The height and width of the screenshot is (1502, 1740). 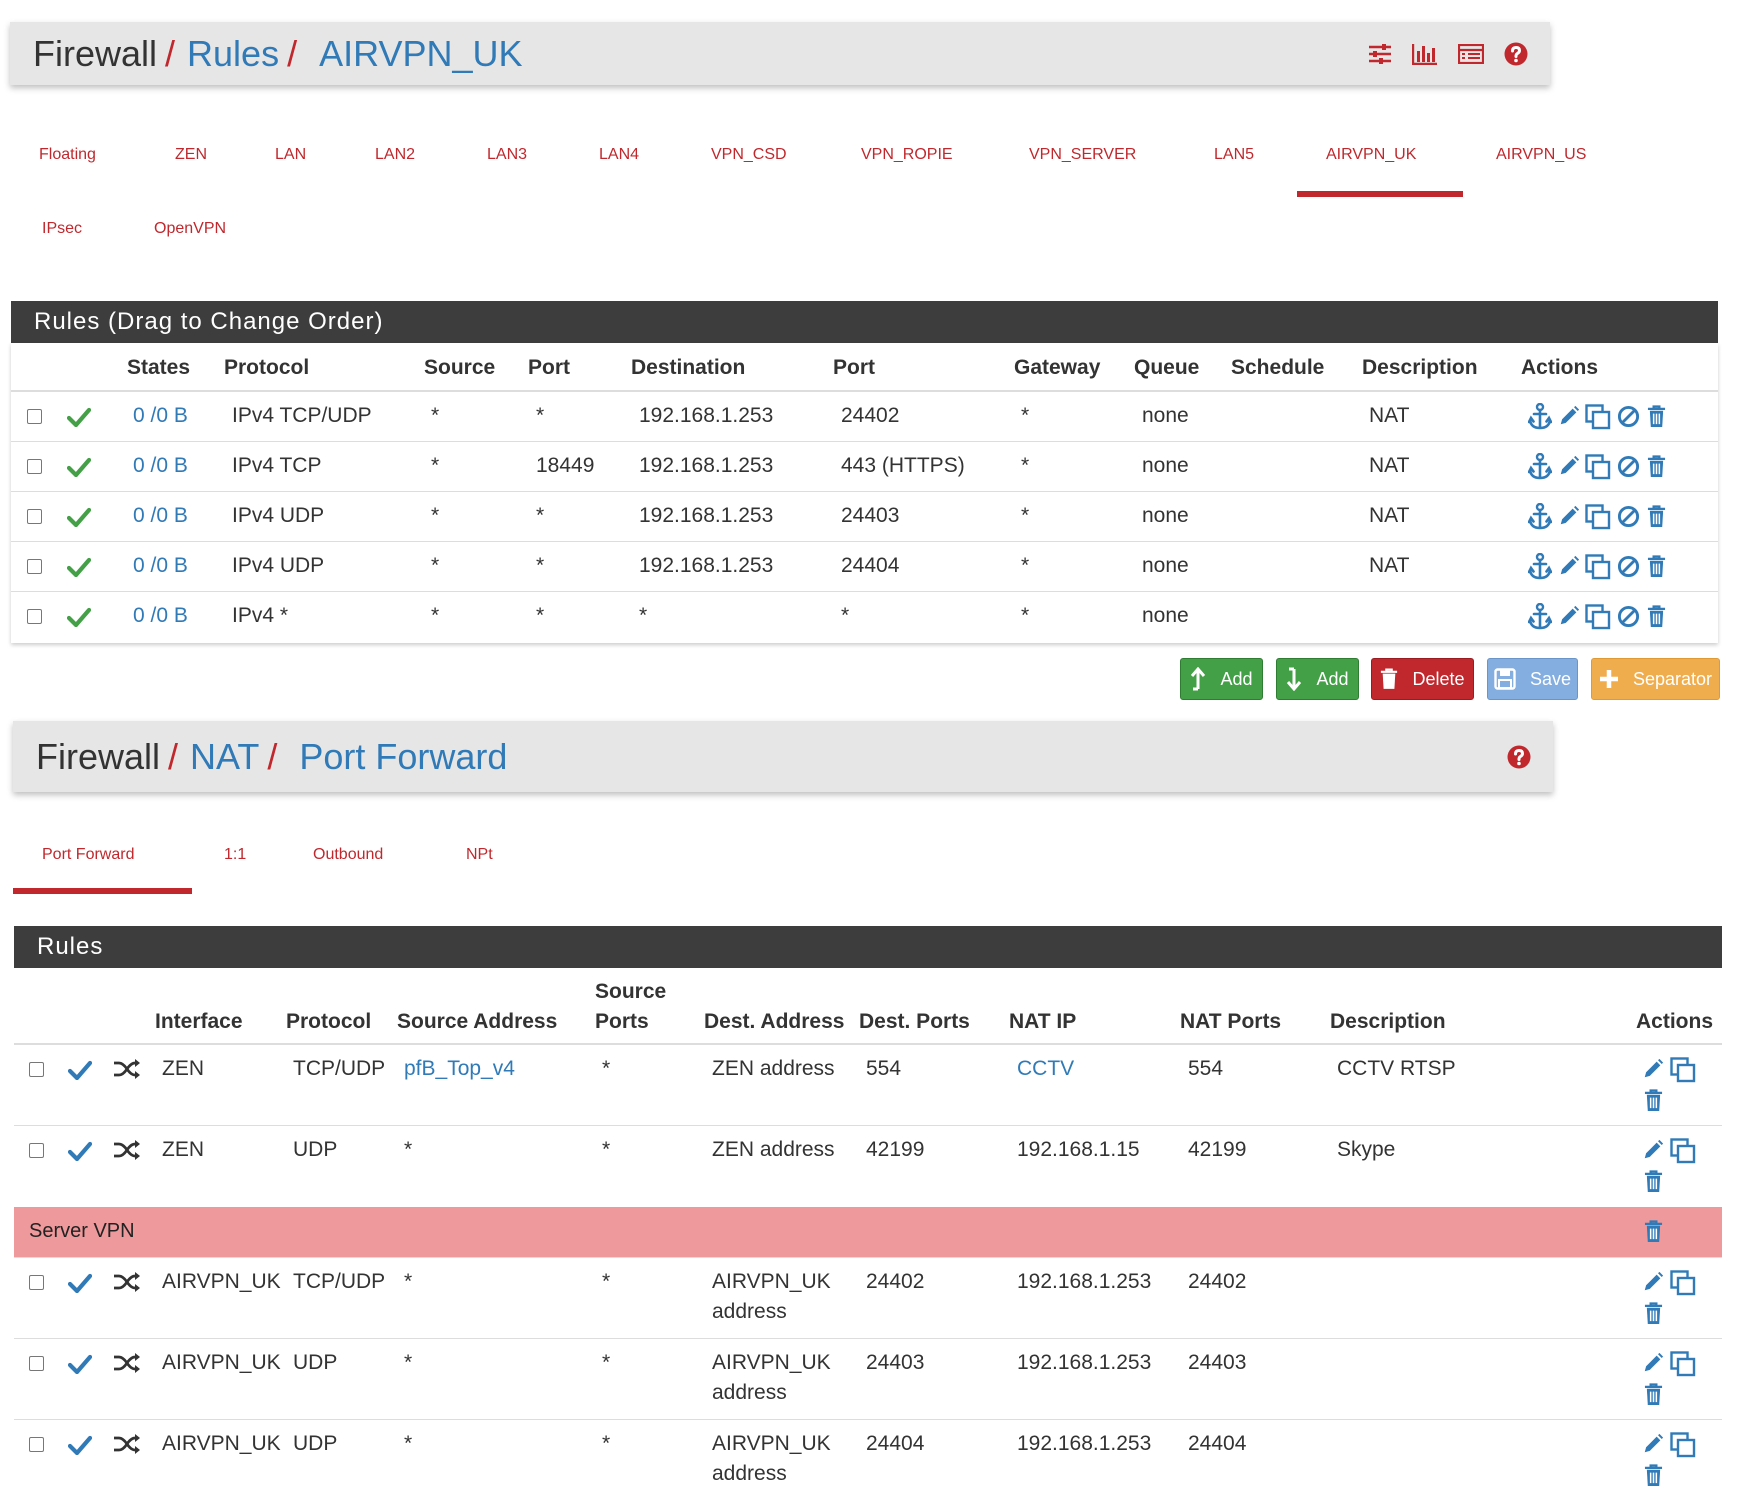 I want to click on tab-outbound: Outbound, so click(x=348, y=855).